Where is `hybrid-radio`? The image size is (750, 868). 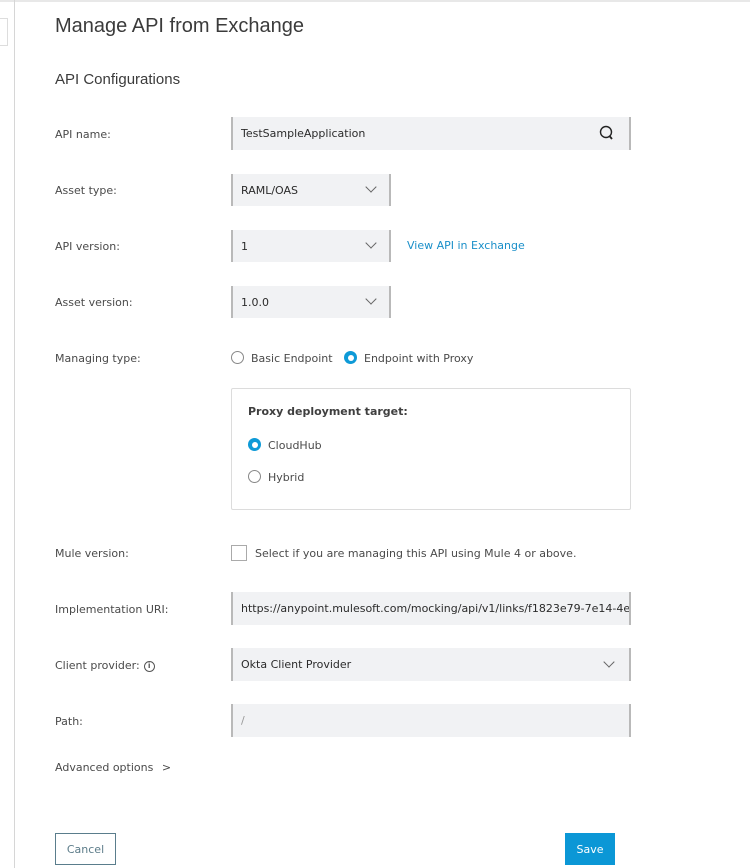
hybrid-radio is located at coordinates (254, 476).